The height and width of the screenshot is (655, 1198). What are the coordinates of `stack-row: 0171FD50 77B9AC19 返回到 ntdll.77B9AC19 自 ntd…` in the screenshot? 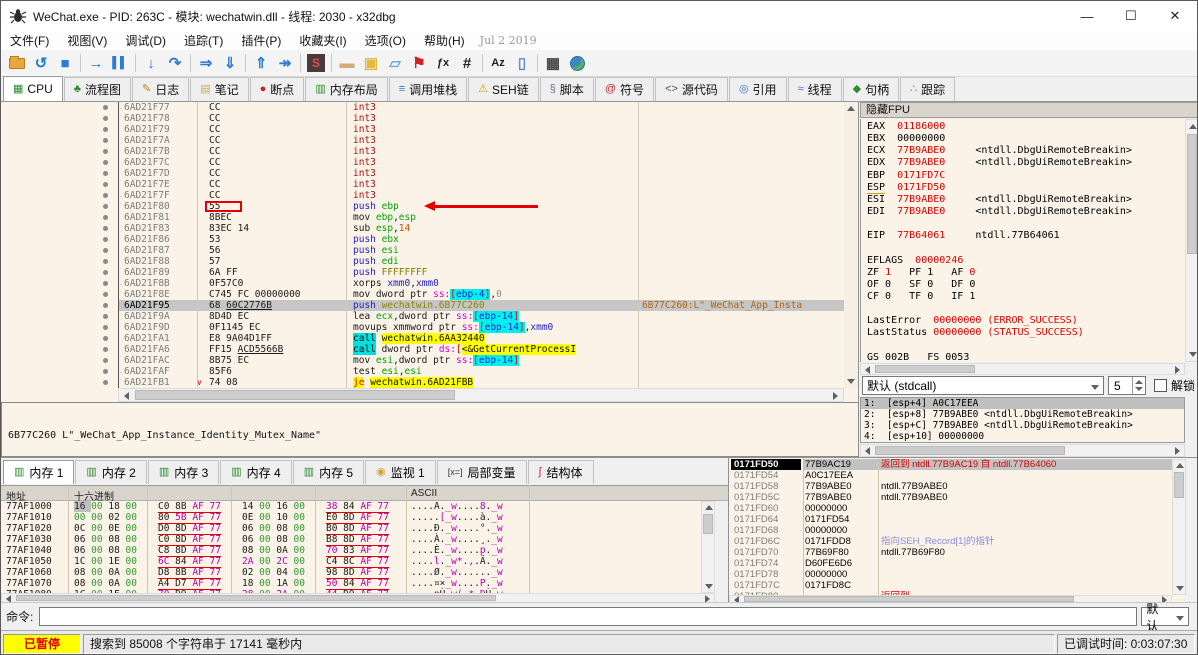 It's located at (957, 464).